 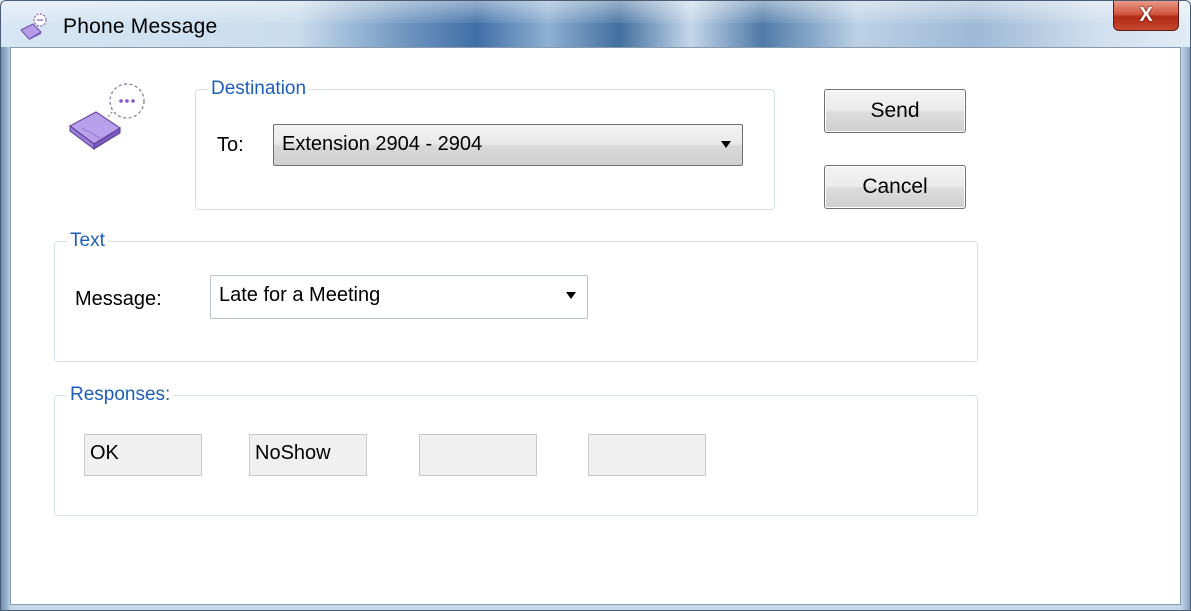 What do you see at coordinates (382, 144) in the screenshot?
I see `destination-value: Extension 2904 - 2904` at bounding box center [382, 144].